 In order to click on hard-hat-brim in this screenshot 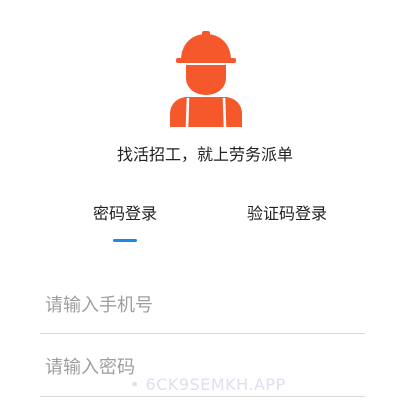, I will do `click(206, 60)`.